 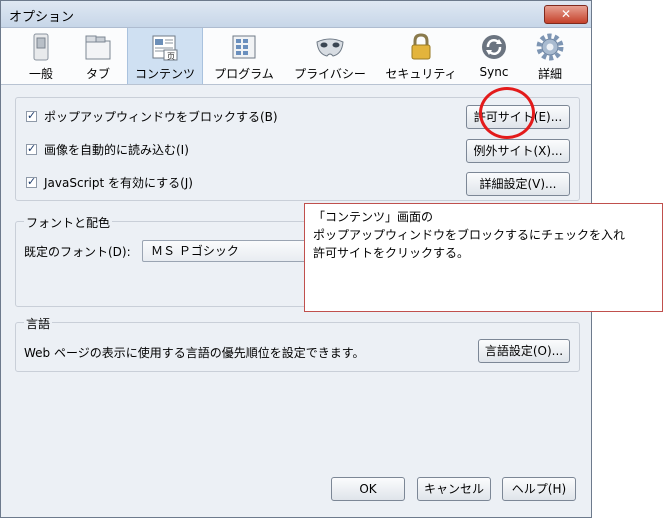 What do you see at coordinates (165, 48) in the screenshot?
I see `content-page-icon: 页` at bounding box center [165, 48].